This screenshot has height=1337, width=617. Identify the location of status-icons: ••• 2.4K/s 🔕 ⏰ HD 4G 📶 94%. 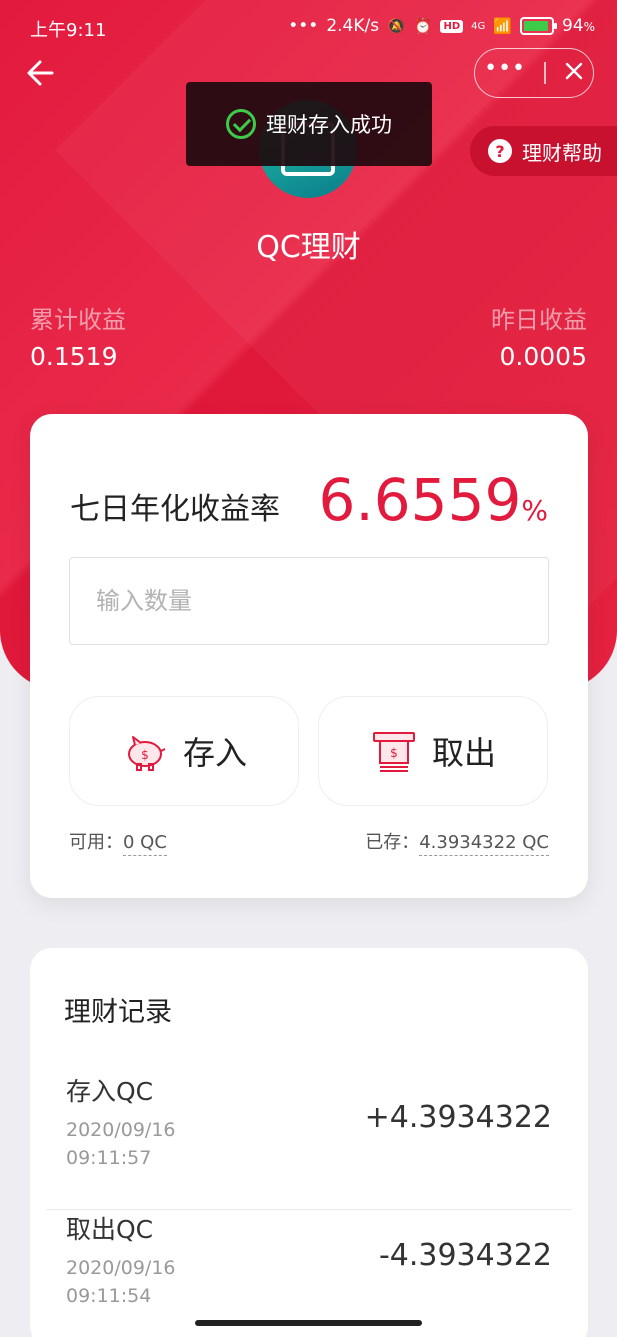
(441, 26).